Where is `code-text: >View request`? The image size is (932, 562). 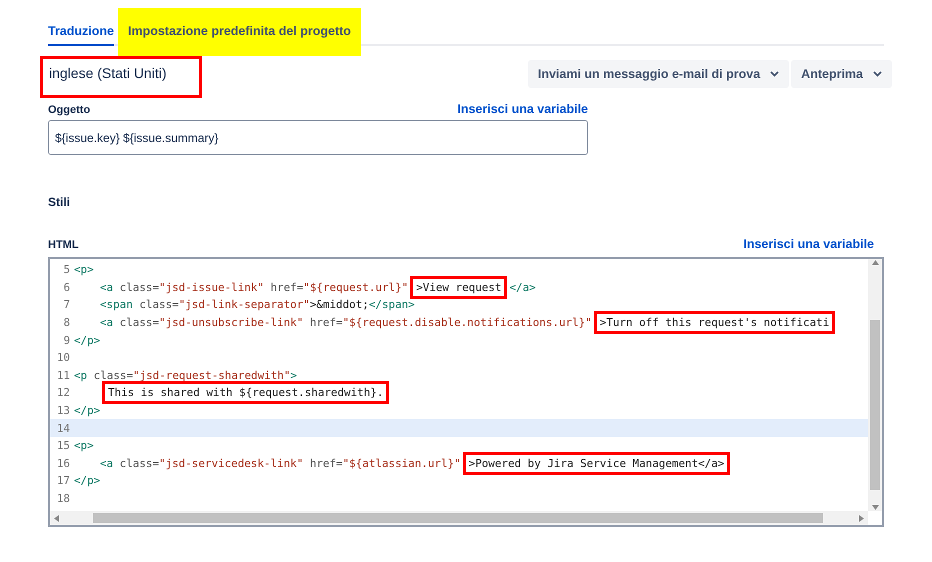 code-text: >View request is located at coordinates (459, 287).